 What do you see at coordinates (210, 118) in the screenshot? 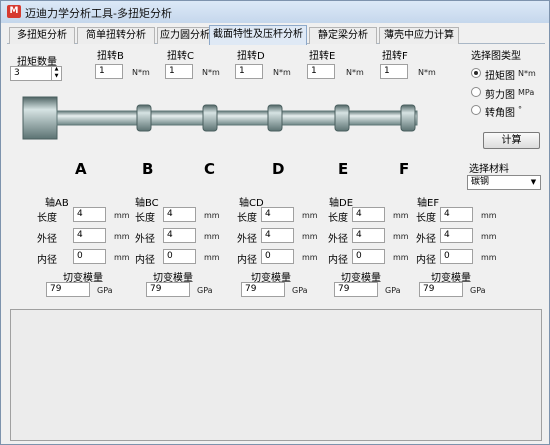
I see `collar-c` at bounding box center [210, 118].